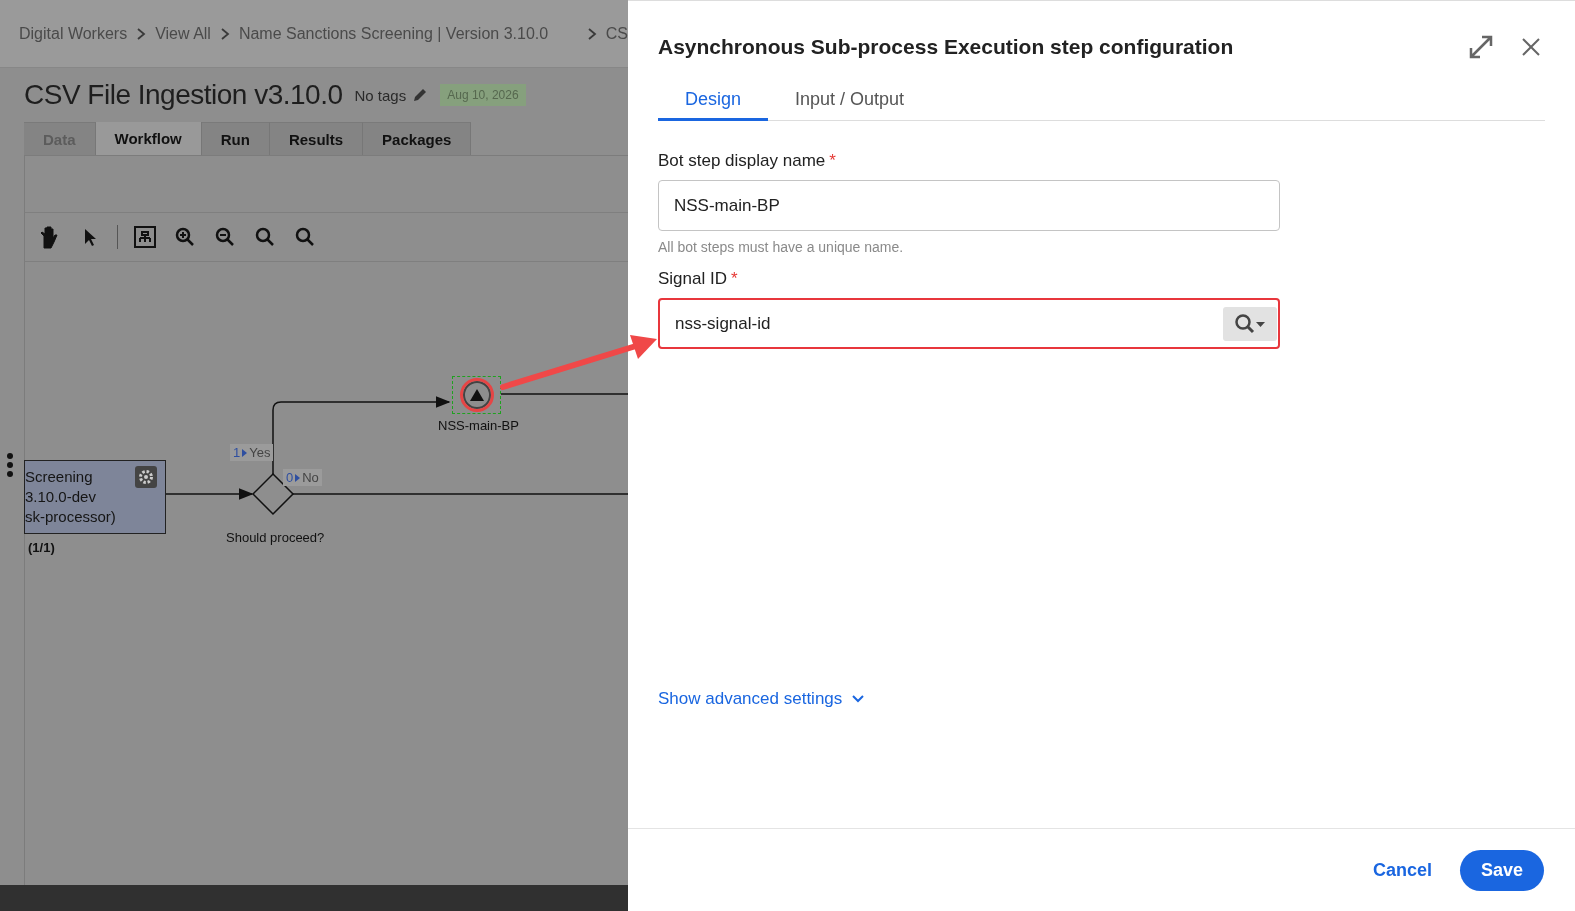 This screenshot has width=1575, height=911. What do you see at coordinates (969, 205) in the screenshot?
I see `input-field: NSS-main-BP` at bounding box center [969, 205].